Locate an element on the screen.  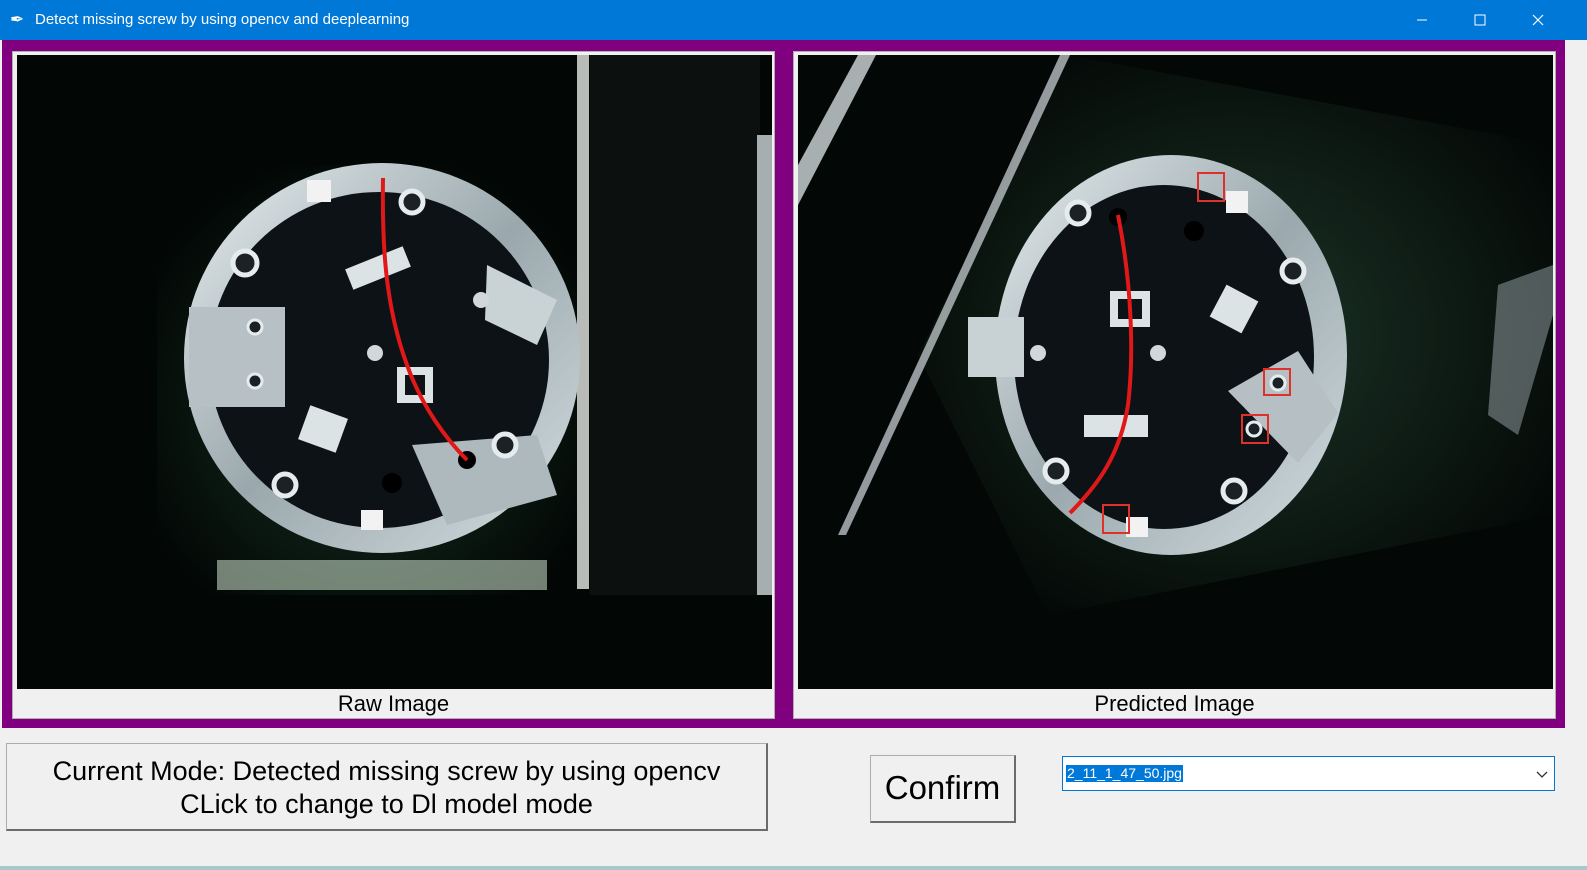
maximize-icon is located at coordinates (1480, 20).